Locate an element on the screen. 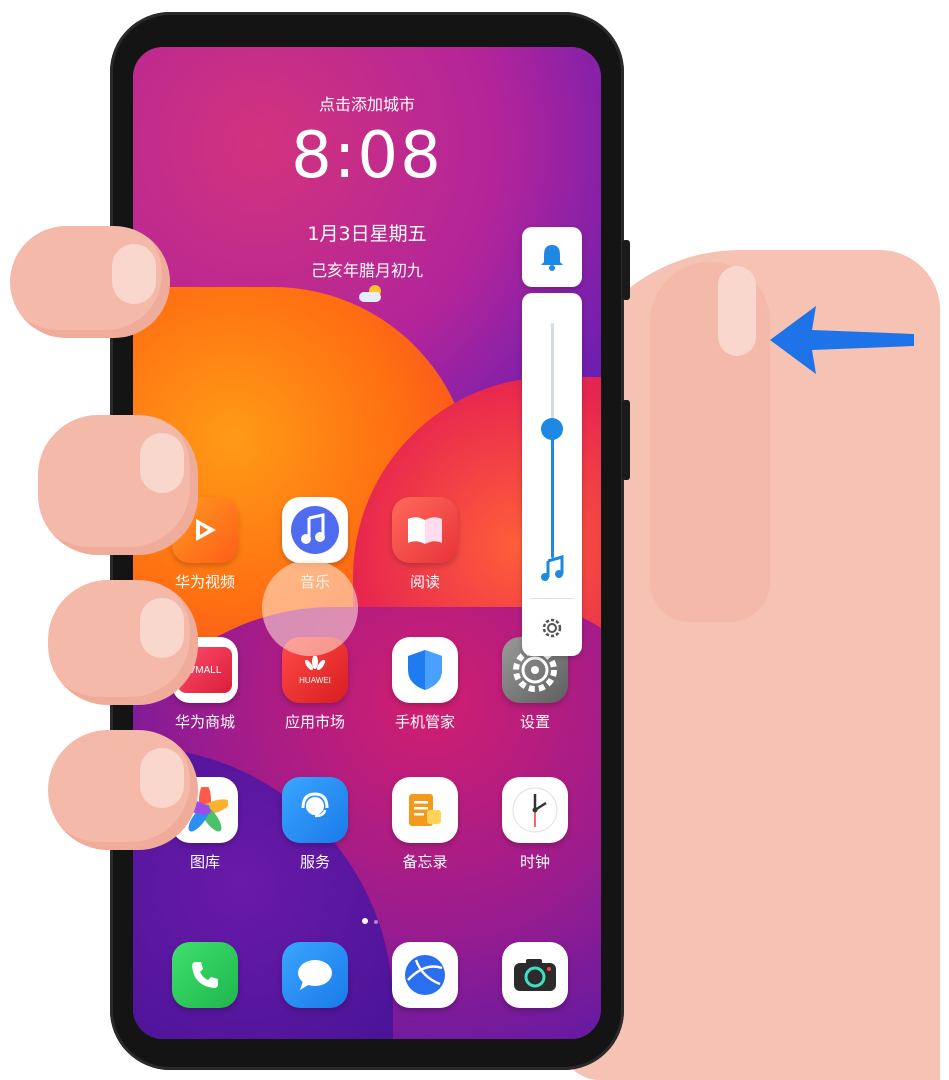 The width and height of the screenshot is (949, 1080). app-label: 服务 is located at coordinates (314, 862).